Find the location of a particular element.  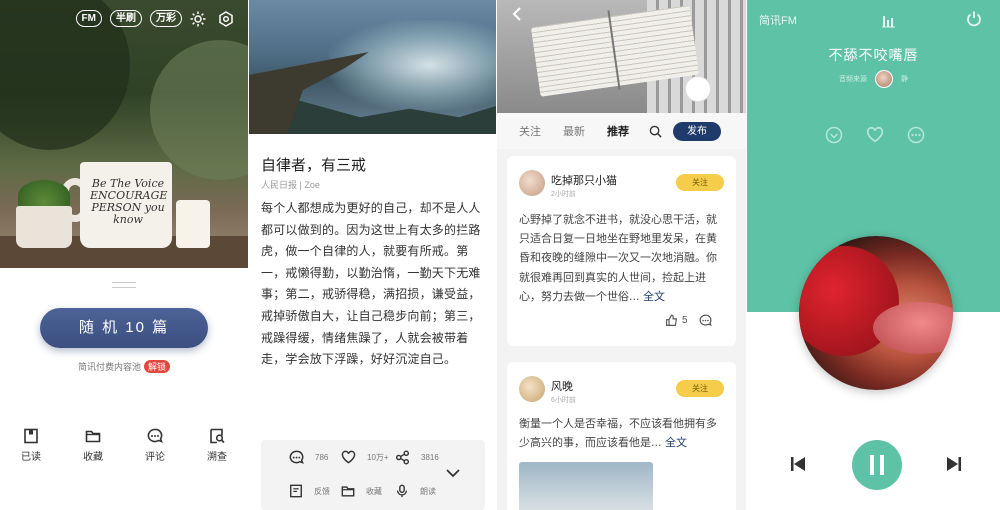

paid-pool-row: 简讯付费内容池 解锁 is located at coordinates (124, 366).